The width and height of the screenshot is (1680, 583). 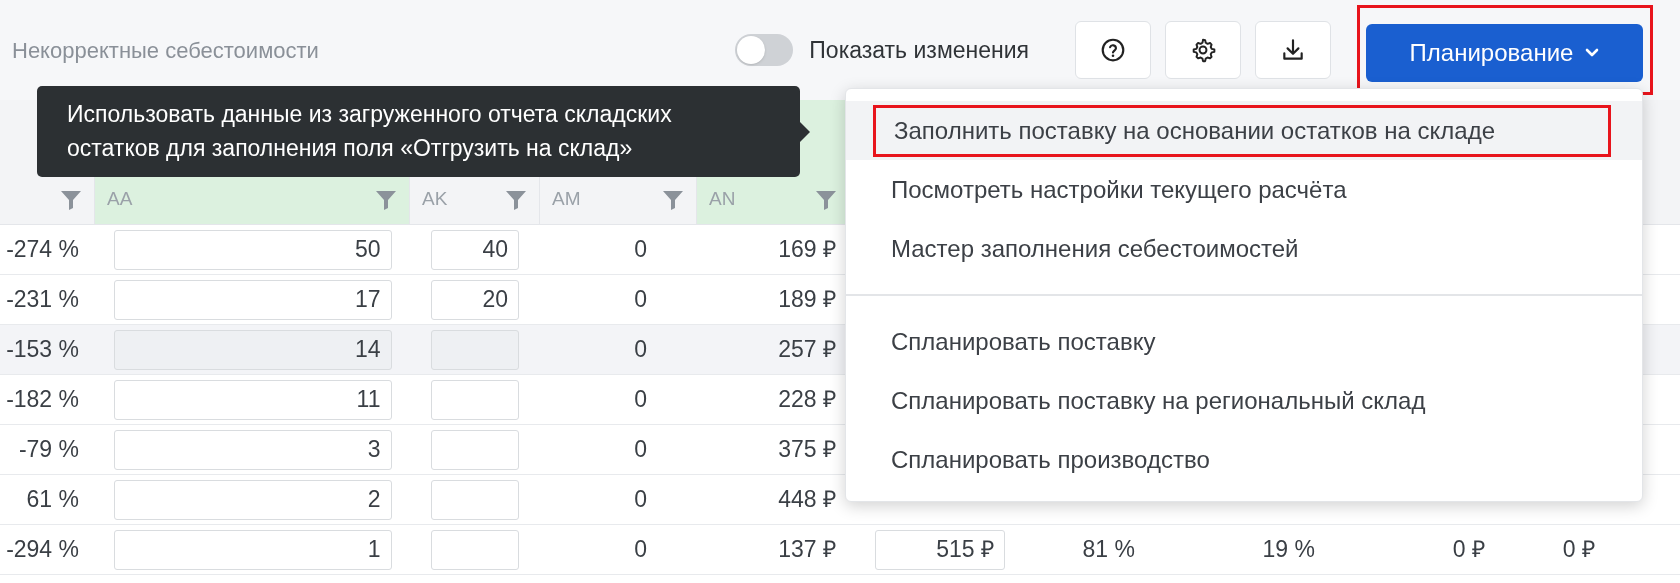 What do you see at coordinates (42, 350) in the screenshot?
I see `margin-cell-text: -153 %` at bounding box center [42, 350].